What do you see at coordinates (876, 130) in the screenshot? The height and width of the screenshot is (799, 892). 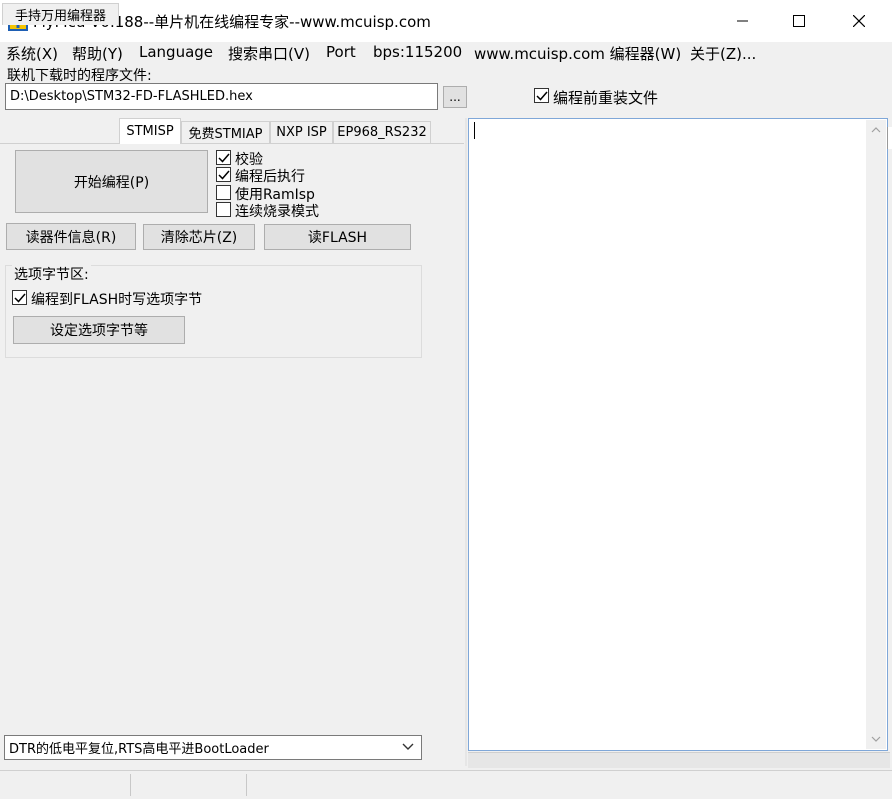 I see `scroll-up-icon` at bounding box center [876, 130].